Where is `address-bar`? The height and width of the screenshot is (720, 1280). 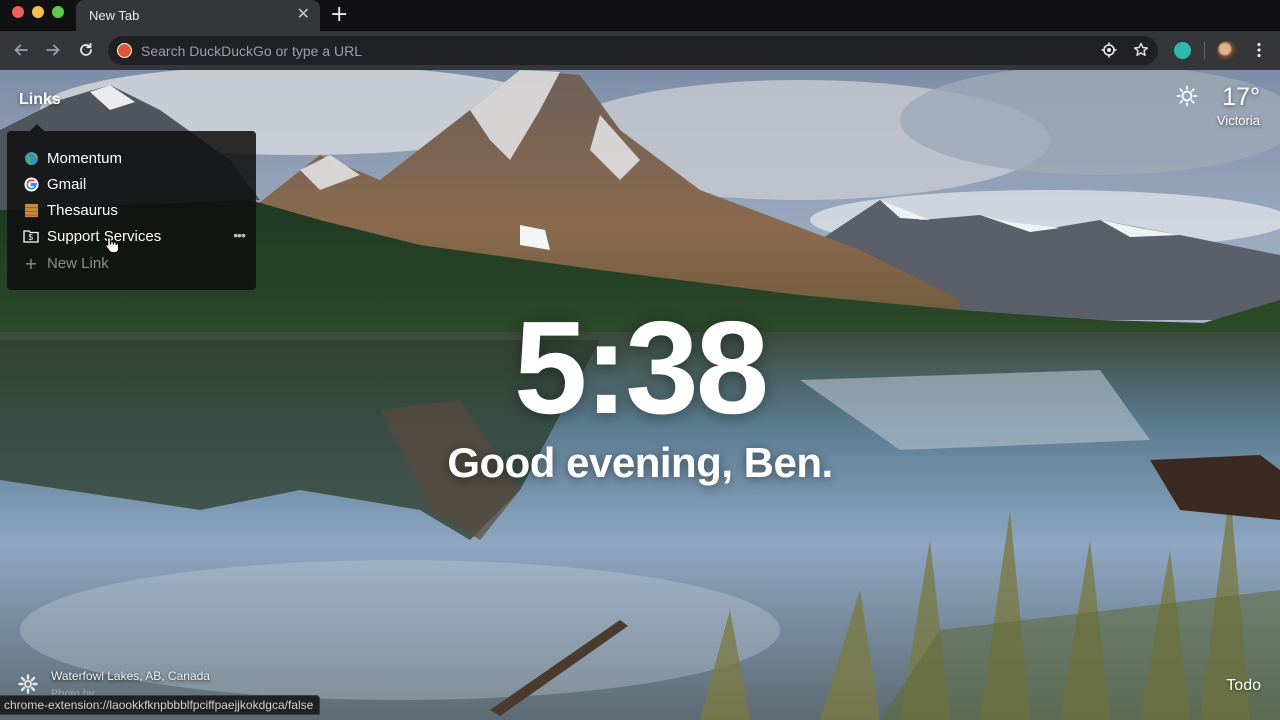 address-bar is located at coordinates (633, 50).